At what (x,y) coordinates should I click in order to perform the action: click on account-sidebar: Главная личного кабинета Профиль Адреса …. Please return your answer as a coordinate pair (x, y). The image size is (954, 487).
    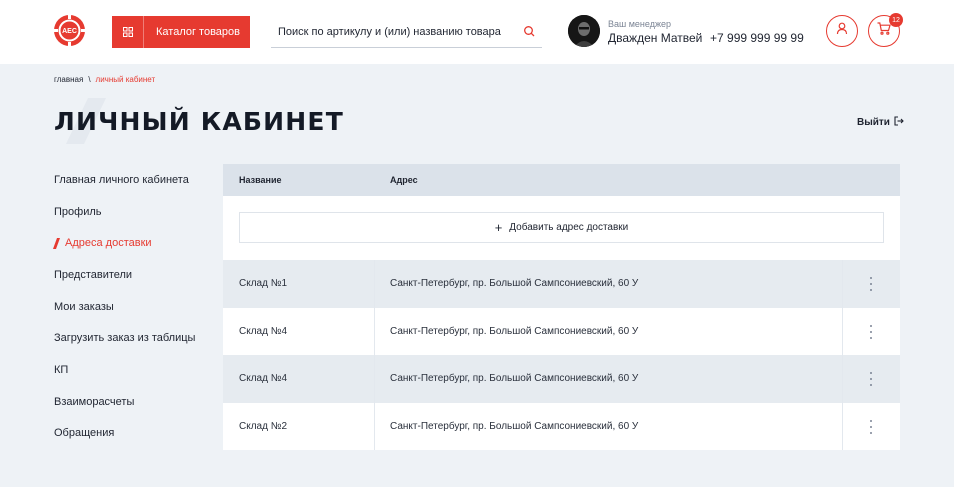
    Looking at the image, I should click on (133, 307).